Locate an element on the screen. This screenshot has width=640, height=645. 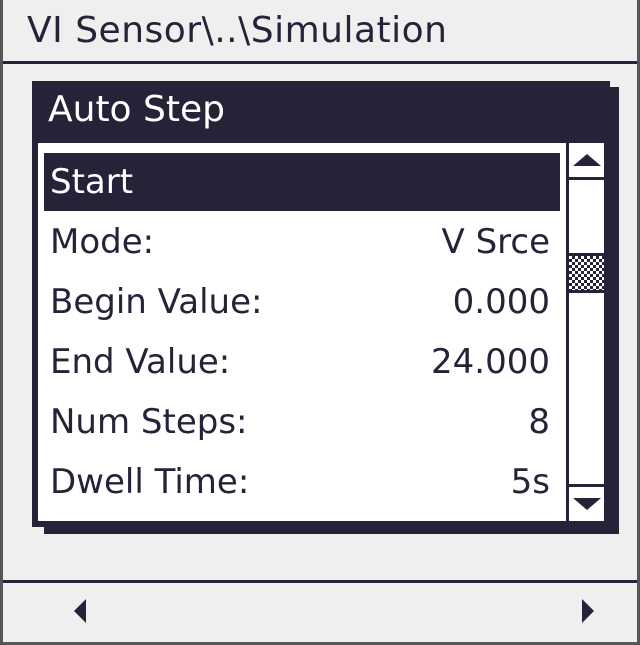
breadcrumb-path: VI Sensor\..\Simulation is located at coordinates (237, 30).